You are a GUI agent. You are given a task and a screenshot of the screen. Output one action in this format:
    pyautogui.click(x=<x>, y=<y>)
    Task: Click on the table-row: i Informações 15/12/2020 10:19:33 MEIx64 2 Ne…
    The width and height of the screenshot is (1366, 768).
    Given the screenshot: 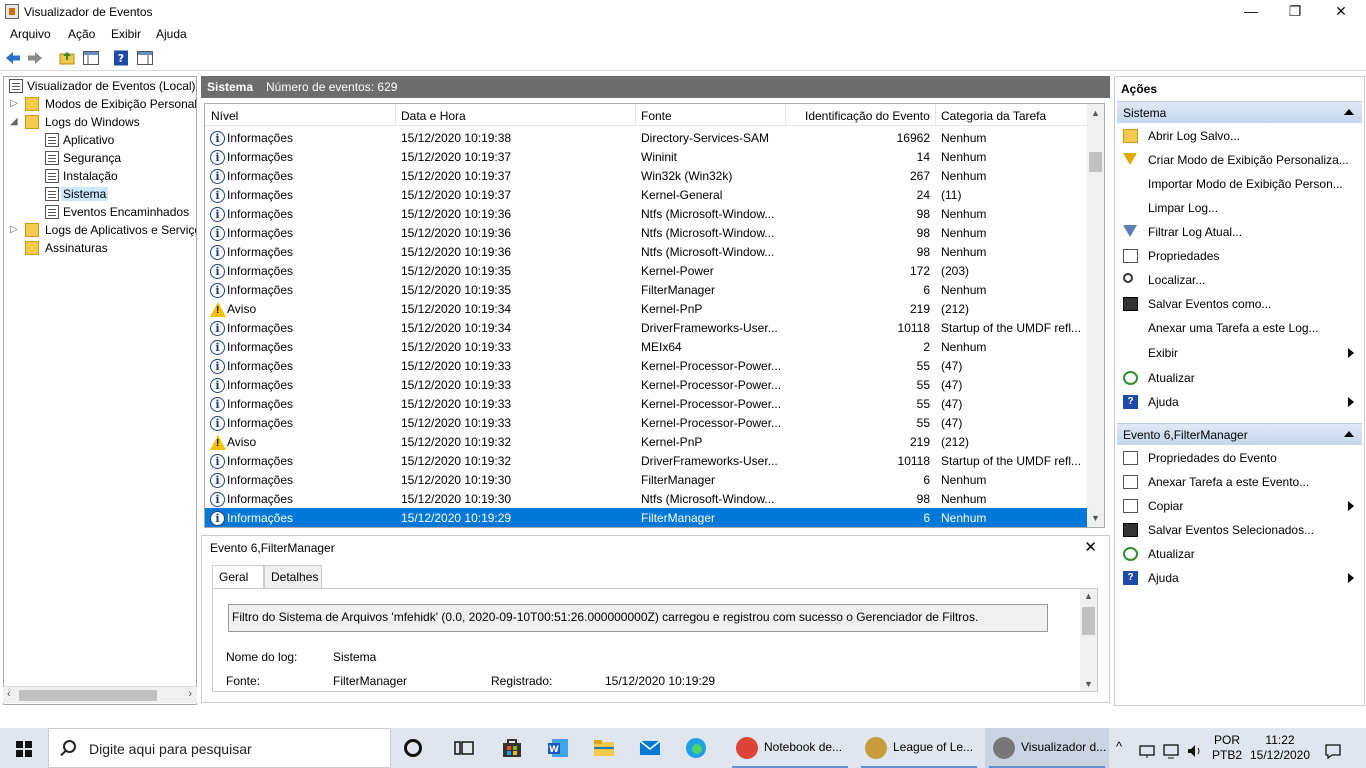 What is the action you would take?
    pyautogui.click(x=646, y=346)
    